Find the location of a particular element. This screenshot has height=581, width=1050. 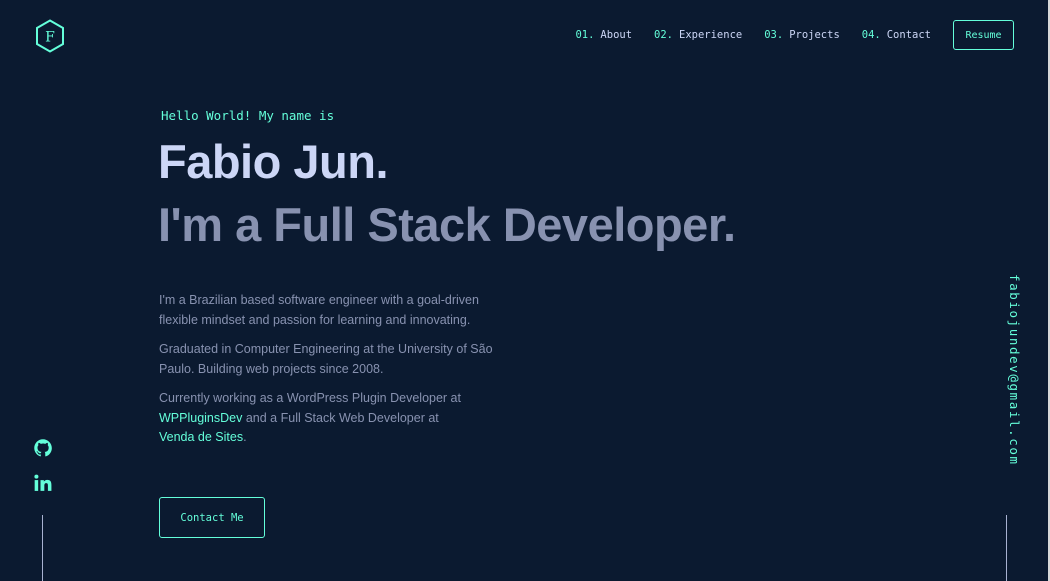

nav-link-contact: 04. Contact is located at coordinates (896, 35).